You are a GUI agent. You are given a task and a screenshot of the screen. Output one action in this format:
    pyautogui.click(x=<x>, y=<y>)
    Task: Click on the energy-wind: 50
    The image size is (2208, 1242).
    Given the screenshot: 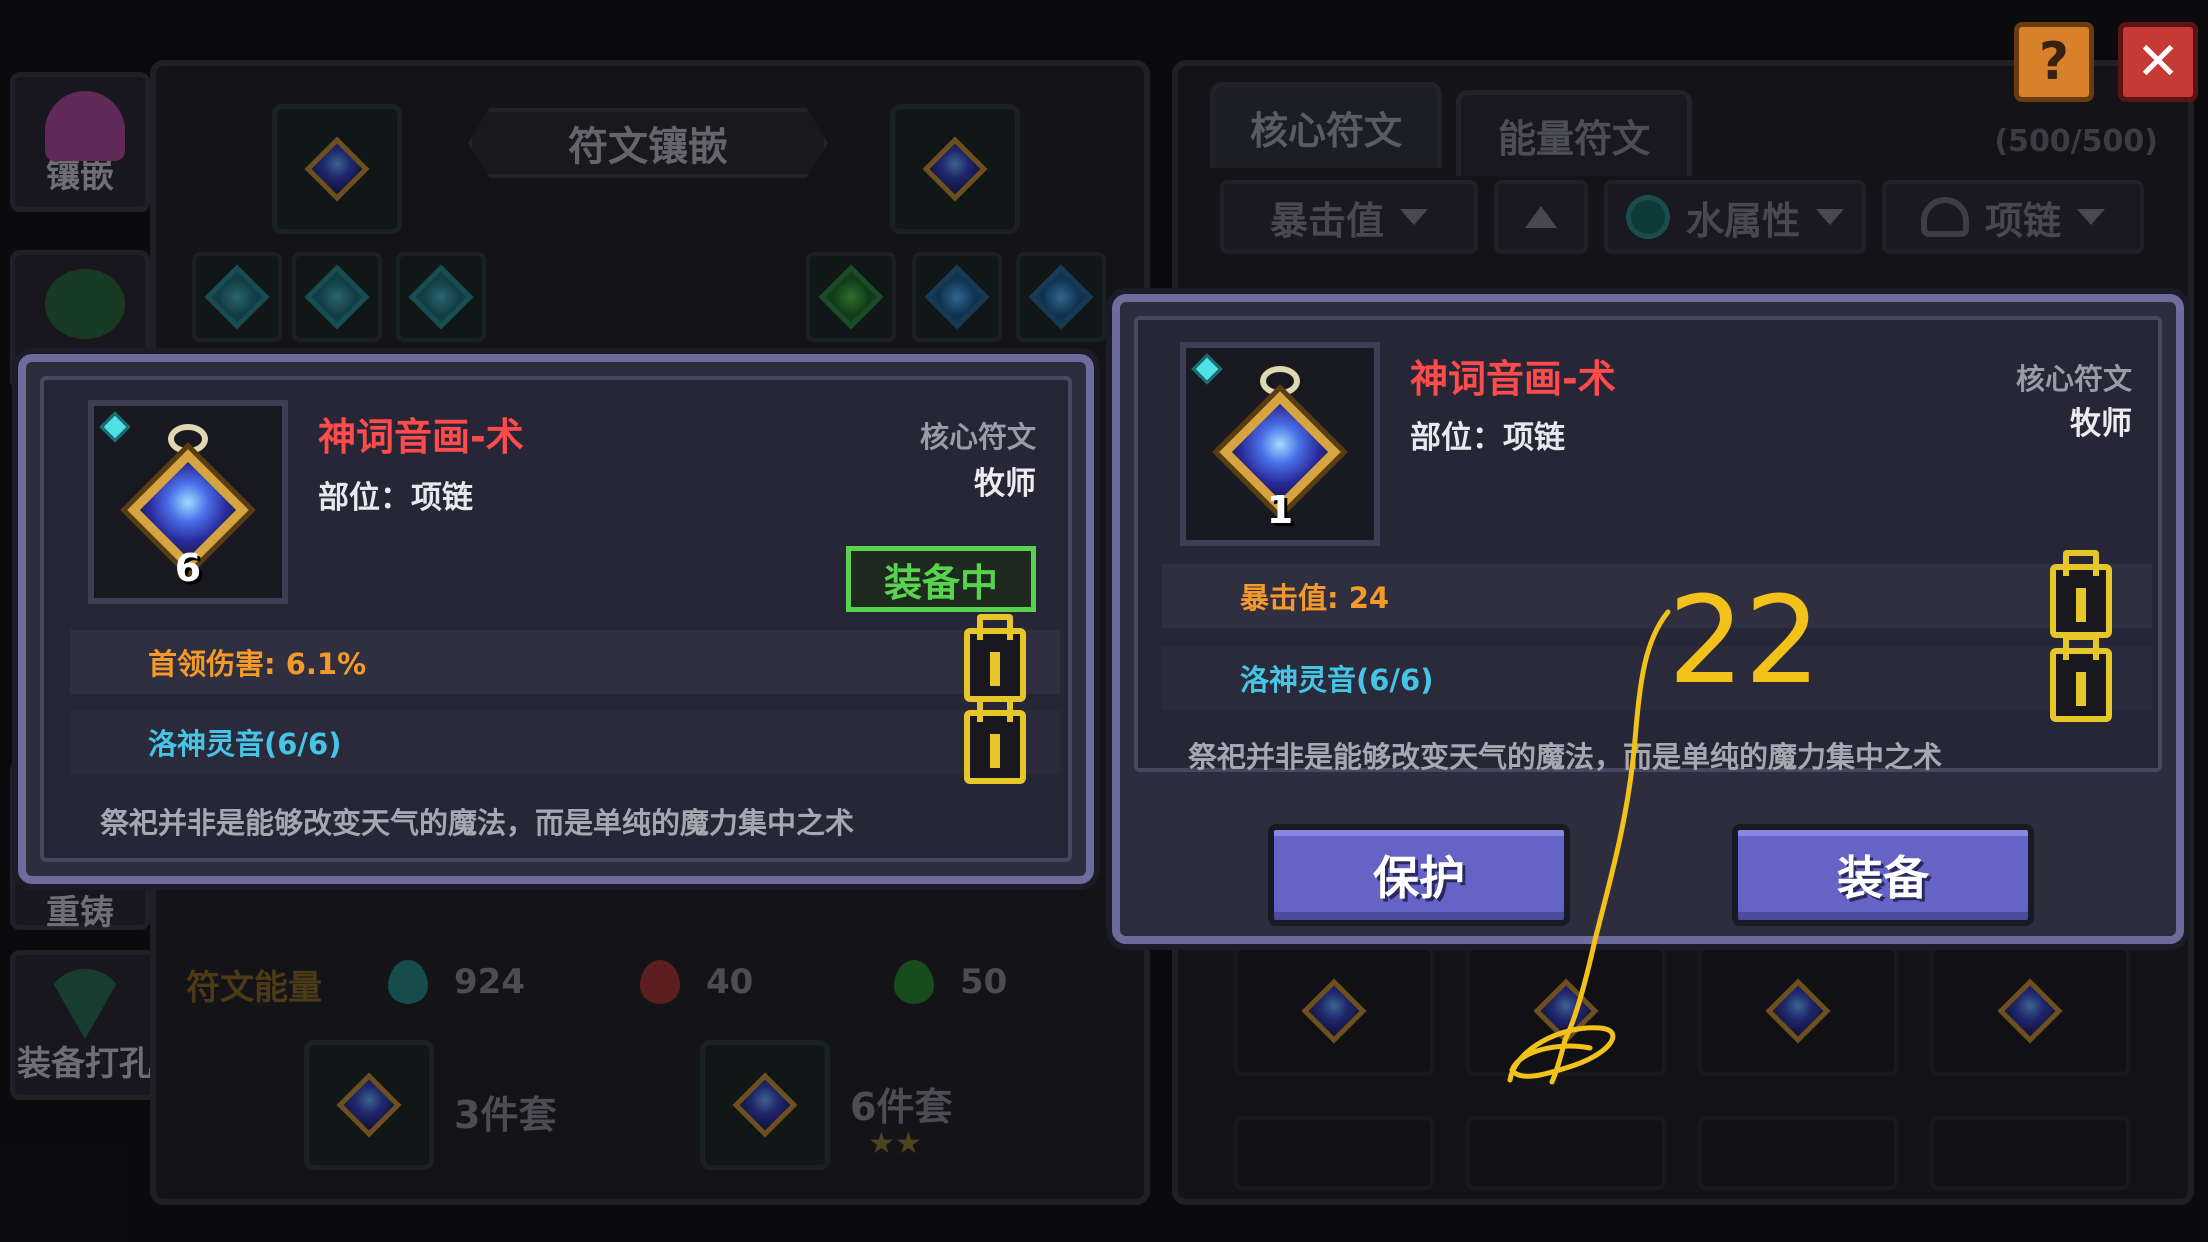 What is the action you would take?
    pyautogui.click(x=950, y=982)
    